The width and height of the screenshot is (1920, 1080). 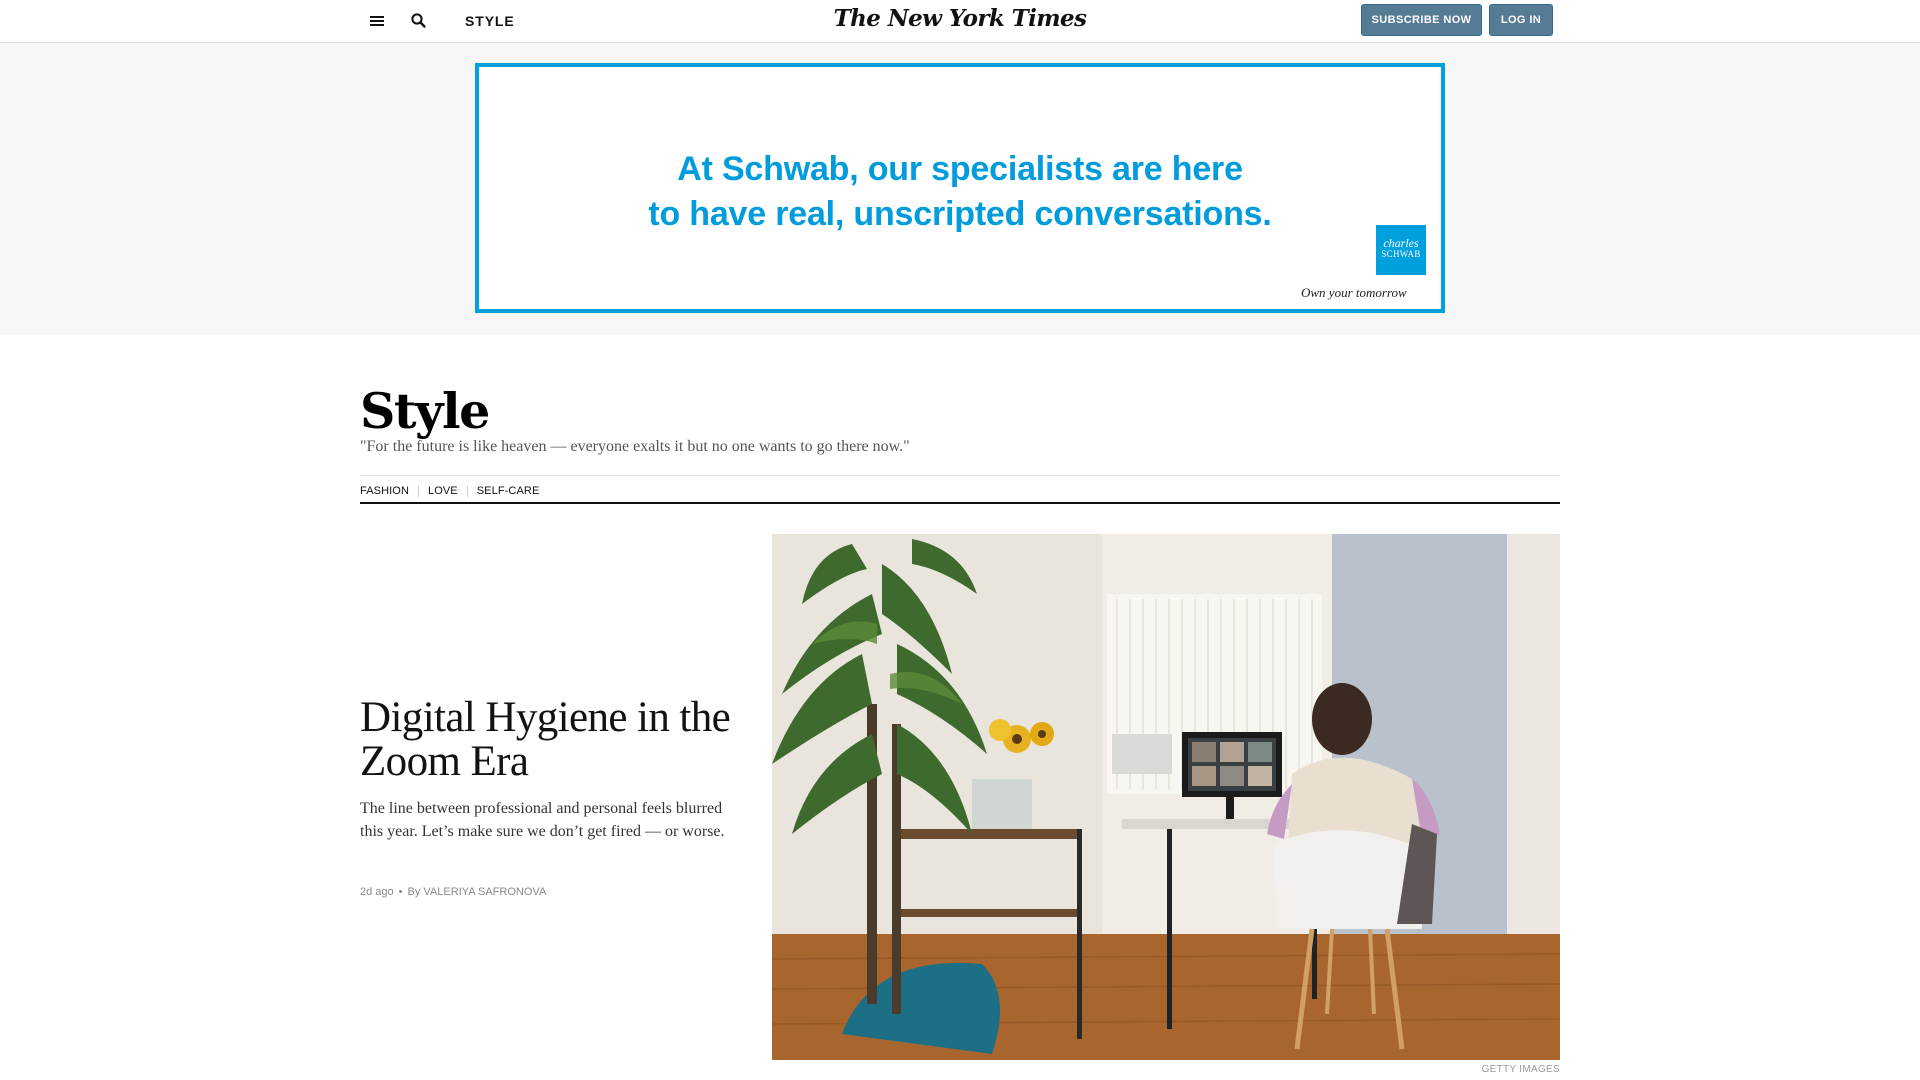 What do you see at coordinates (1354, 292) in the screenshot?
I see `ad-tagline: Own your tomorrow` at bounding box center [1354, 292].